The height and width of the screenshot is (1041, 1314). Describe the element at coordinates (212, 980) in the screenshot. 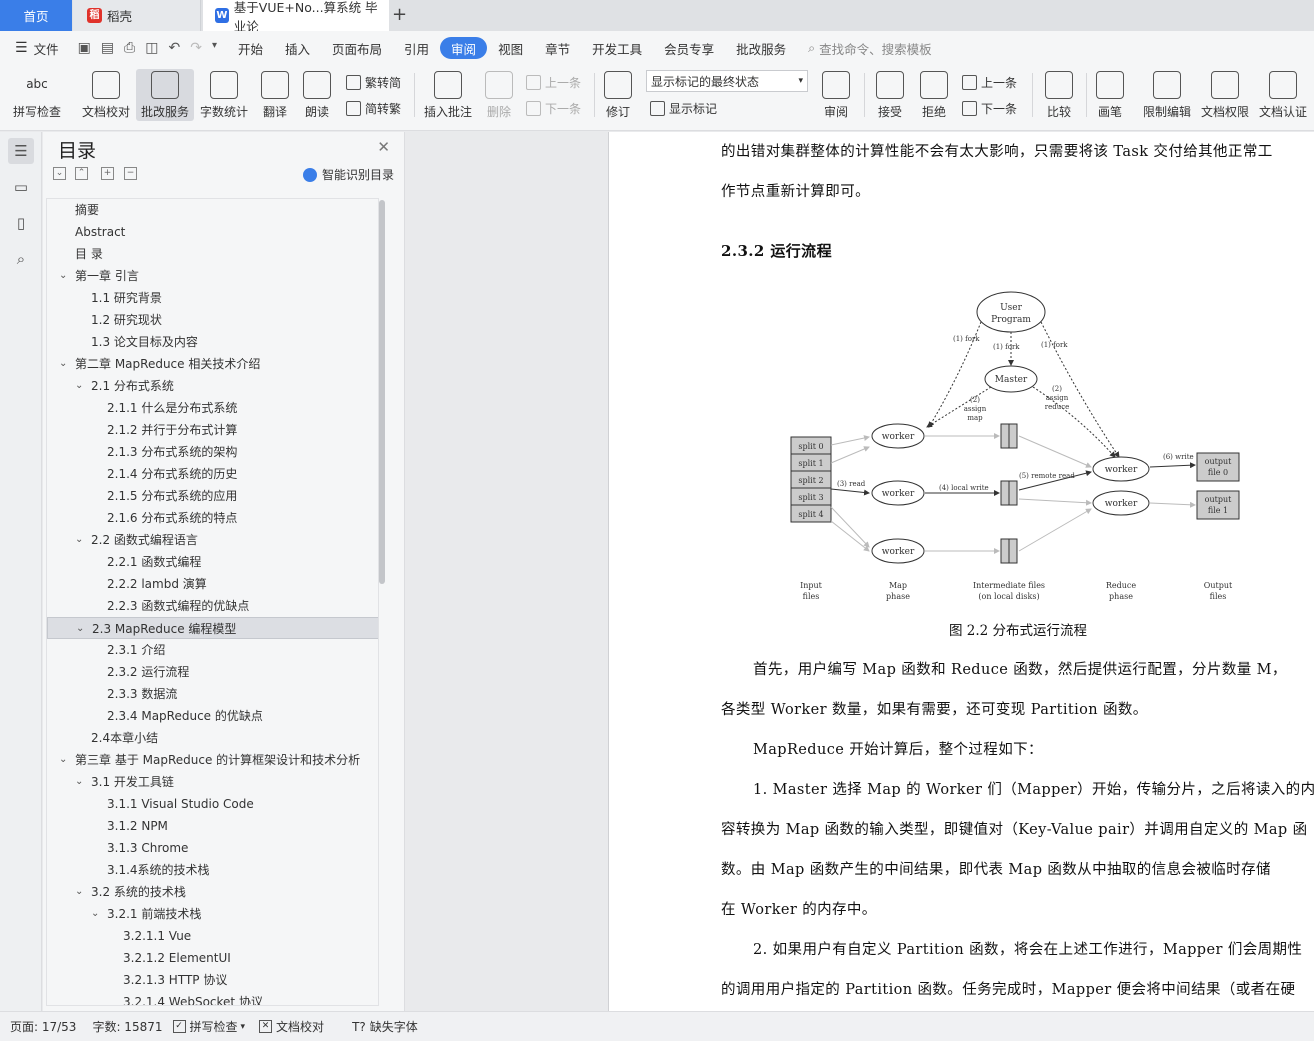

I see `toc-item: 3.2.1.3 HTTP 协议` at that location.